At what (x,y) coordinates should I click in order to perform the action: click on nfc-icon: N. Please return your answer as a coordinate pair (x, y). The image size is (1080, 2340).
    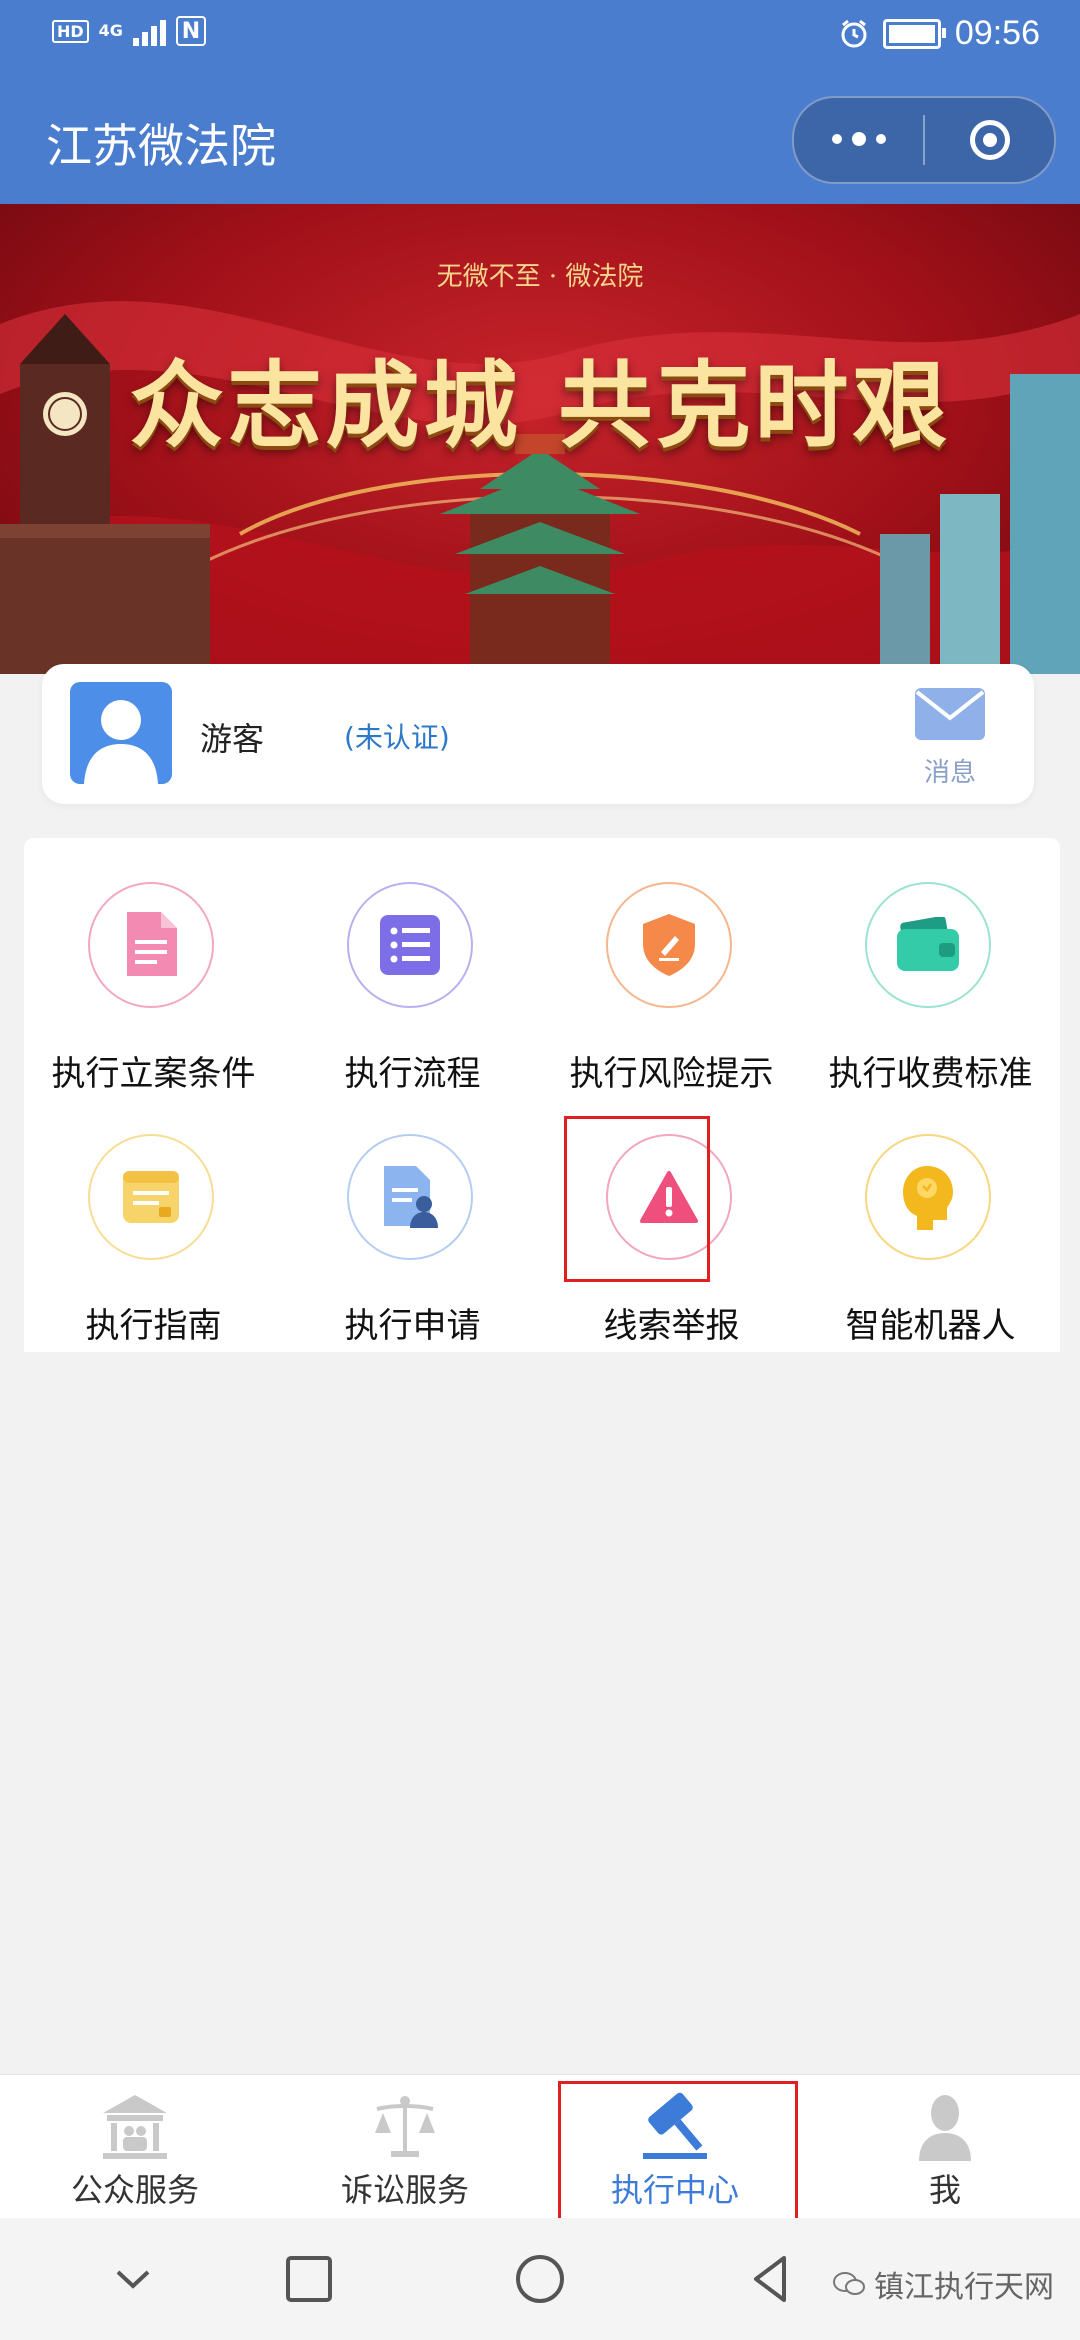
    Looking at the image, I should click on (190, 31).